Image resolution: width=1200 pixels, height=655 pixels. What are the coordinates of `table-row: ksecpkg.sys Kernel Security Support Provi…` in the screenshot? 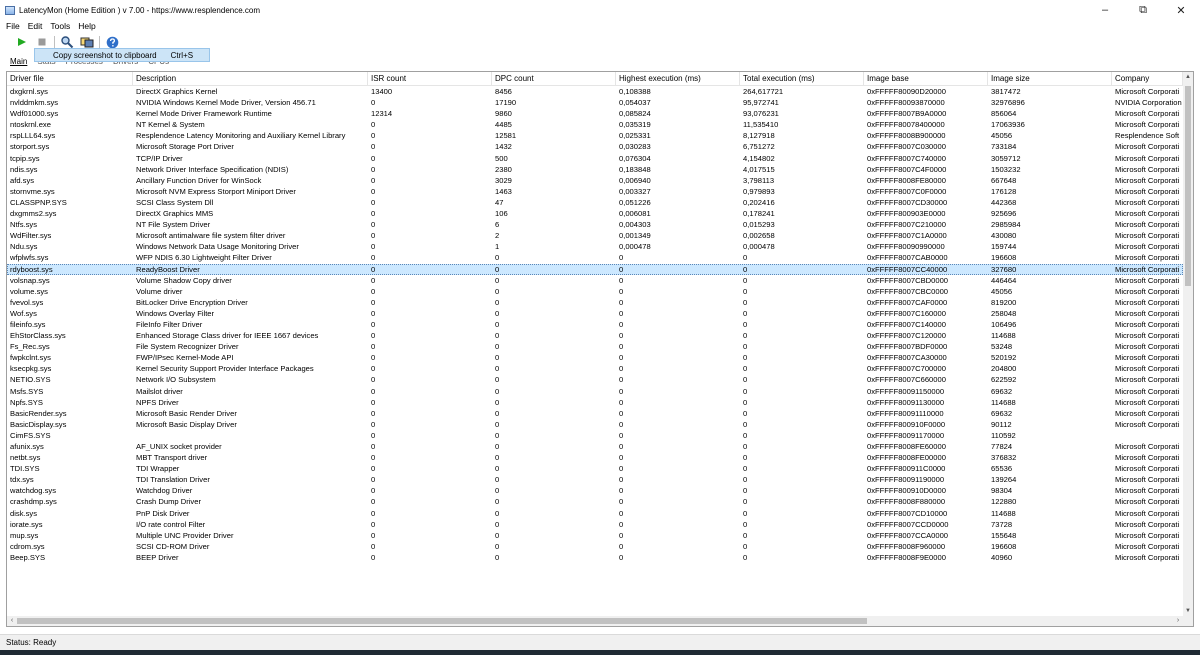 It's located at (595, 368).